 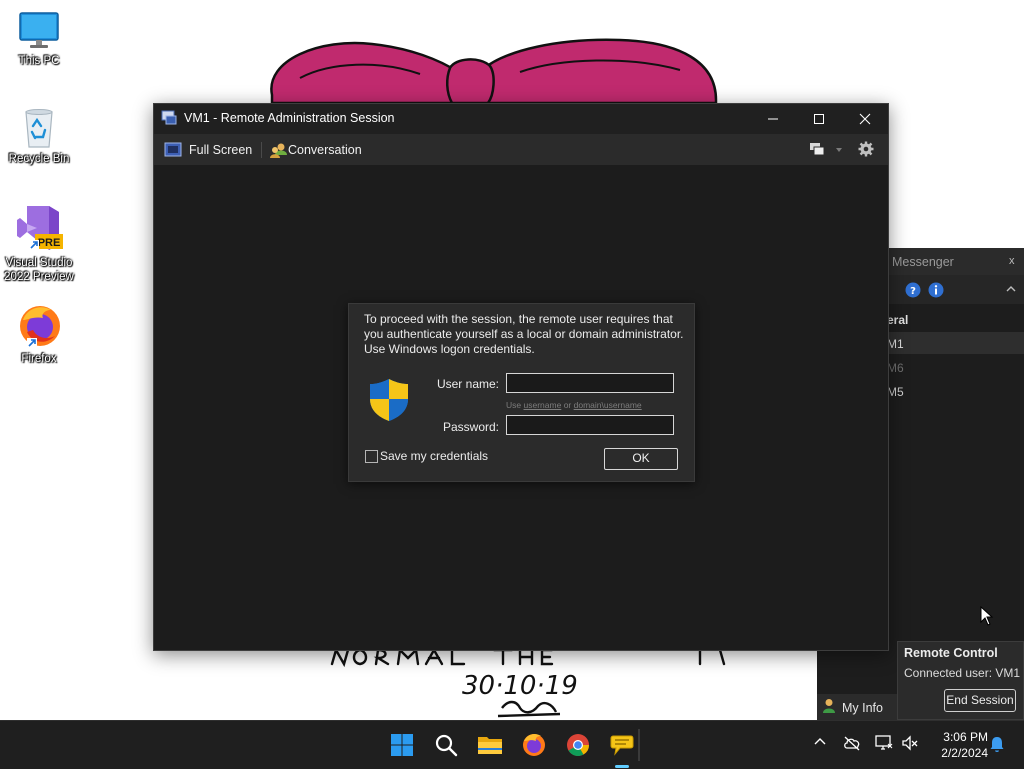 I want to click on desktop-icon-this-pc: This PC, so click(x=39, y=39).